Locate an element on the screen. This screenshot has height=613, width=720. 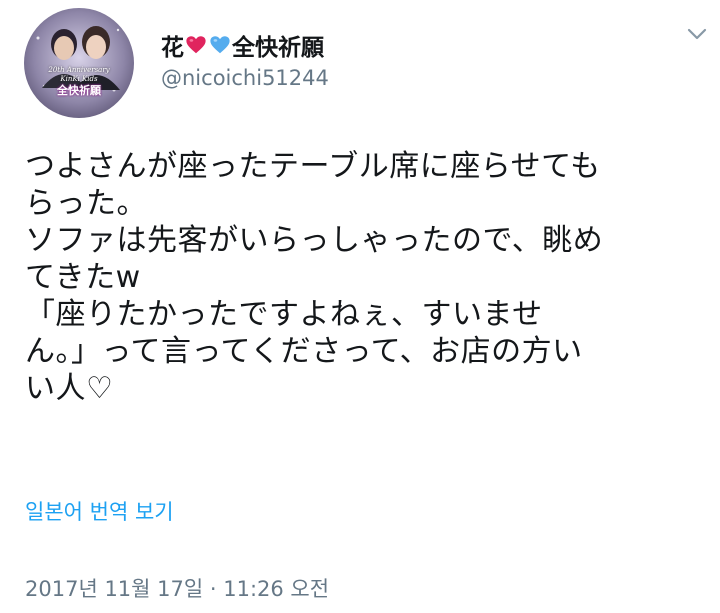
tweet-timestamp: 2017년 11월 17일 · 11:26 오전 is located at coordinates (177, 588).